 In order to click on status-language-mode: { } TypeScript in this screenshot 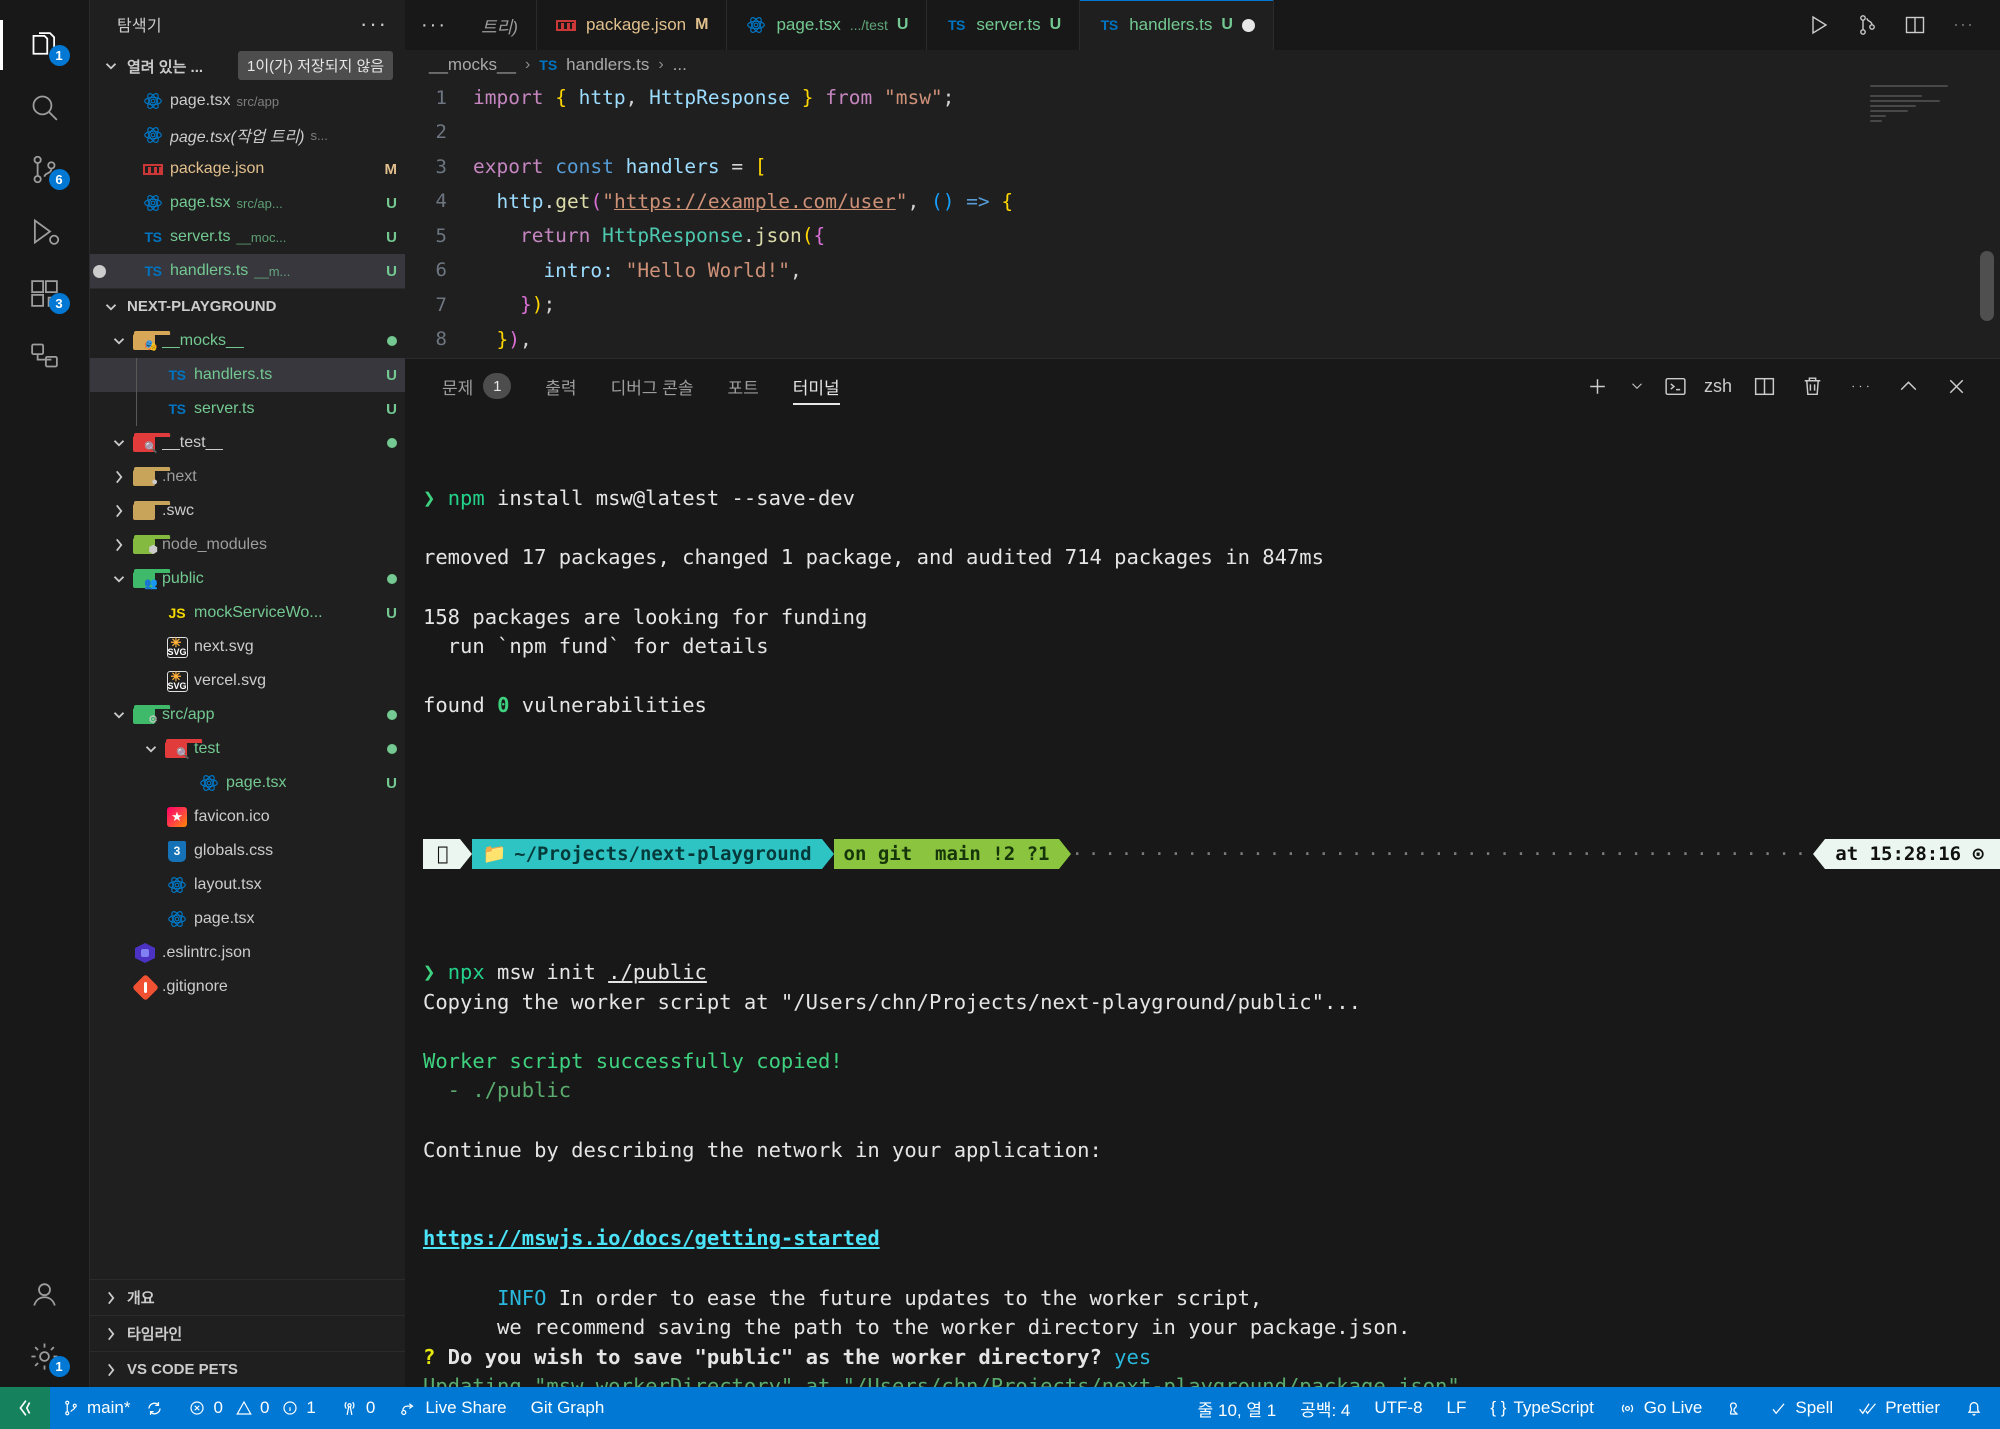, I will do `click(1541, 1408)`.